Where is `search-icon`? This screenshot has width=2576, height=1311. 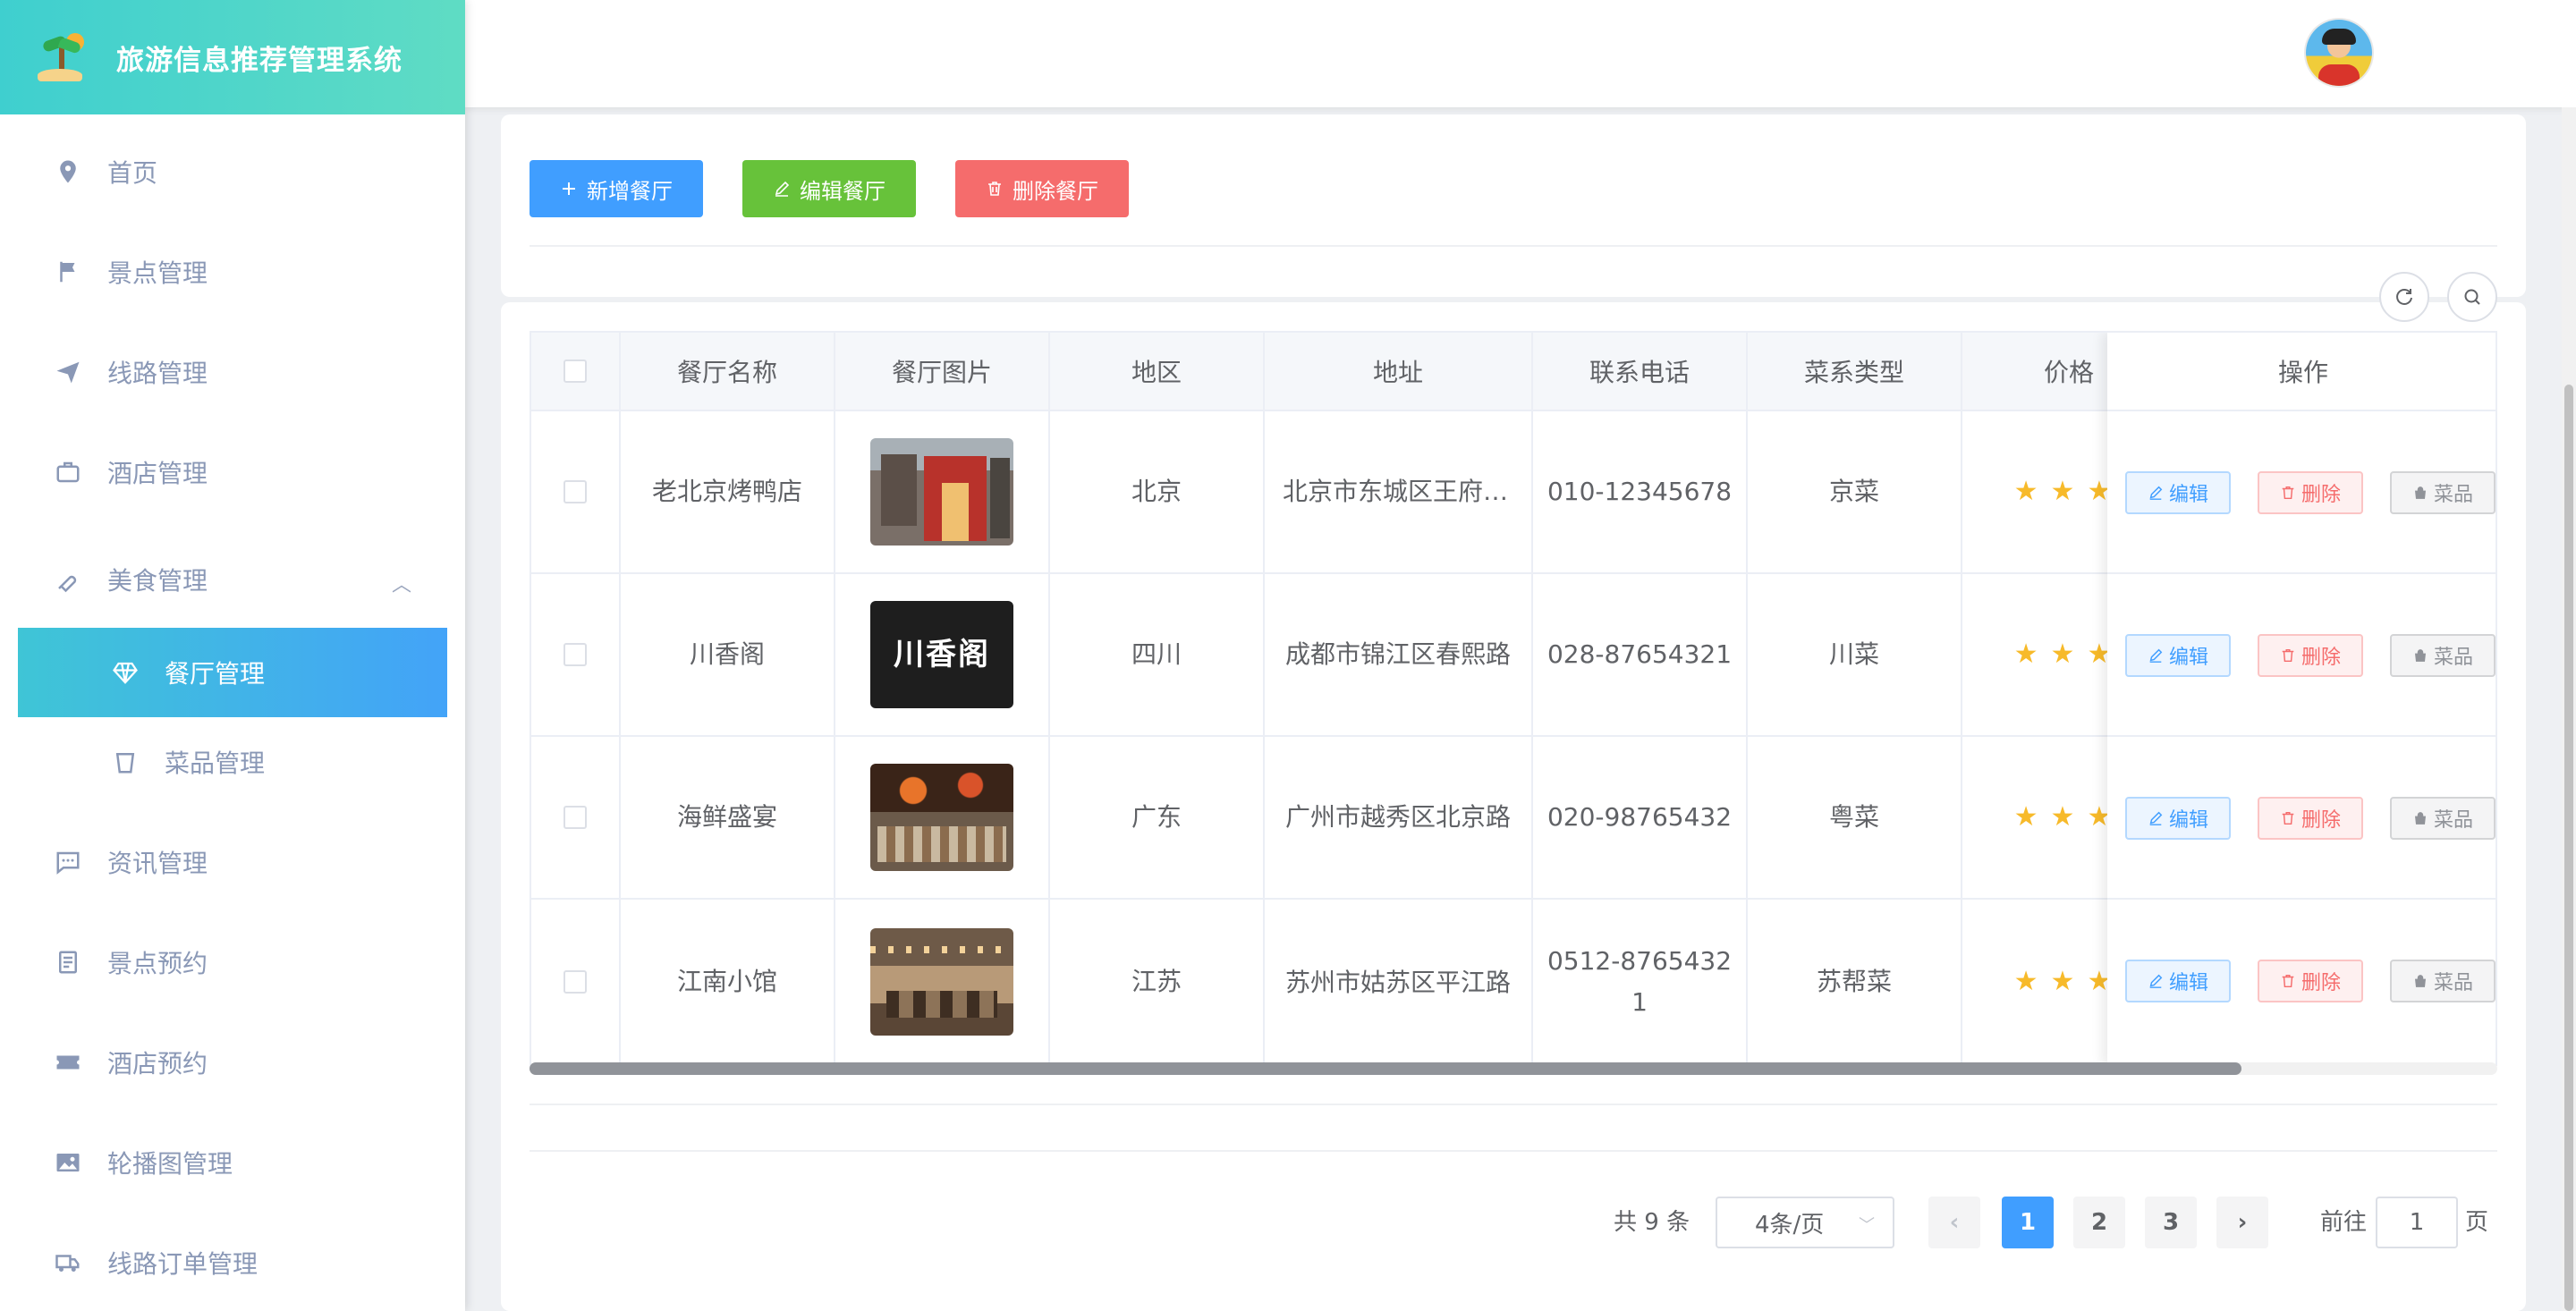 search-icon is located at coordinates (2472, 297).